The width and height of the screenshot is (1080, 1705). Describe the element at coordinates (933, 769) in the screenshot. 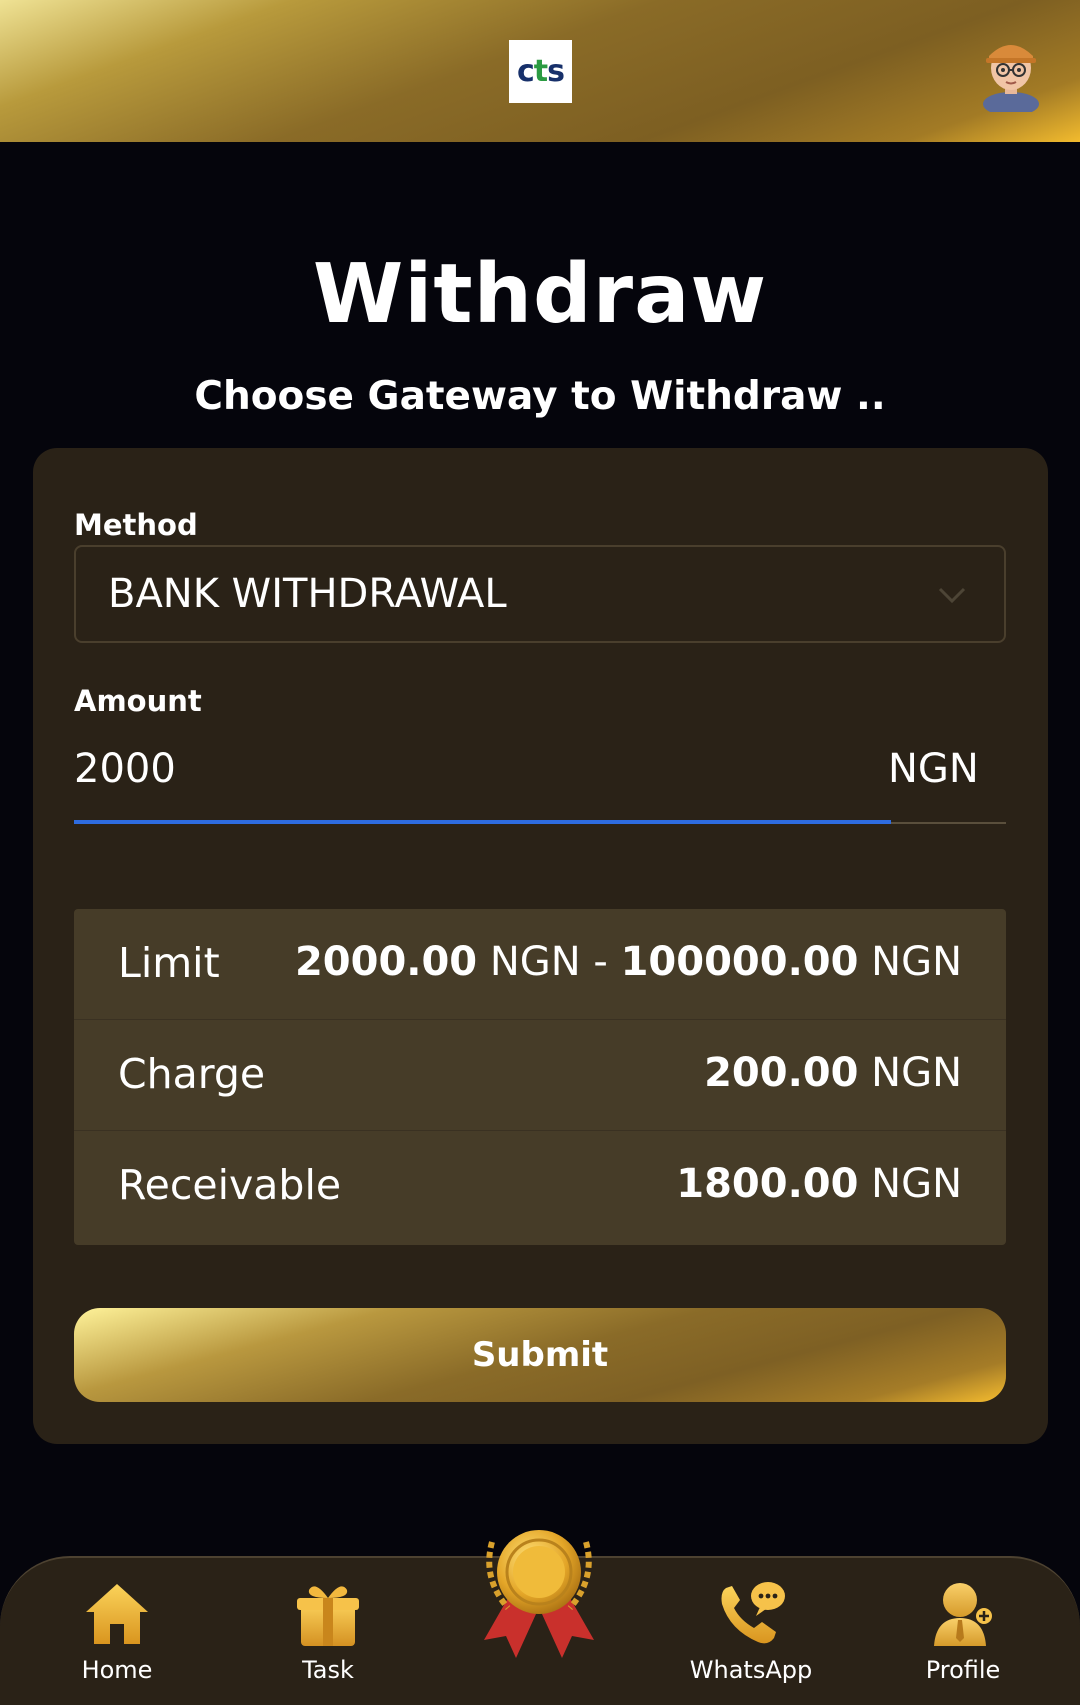

I see `amount-currency: NGN` at that location.